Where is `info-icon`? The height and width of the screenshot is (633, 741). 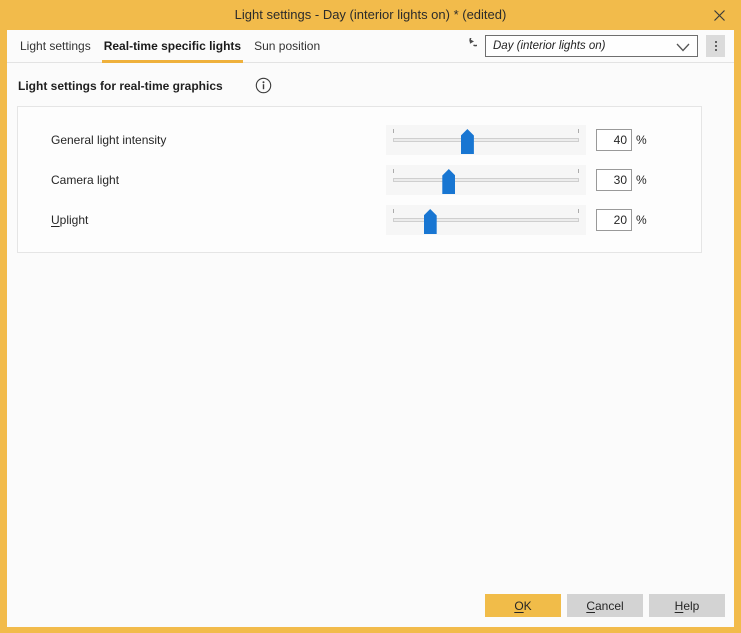 info-icon is located at coordinates (263, 85).